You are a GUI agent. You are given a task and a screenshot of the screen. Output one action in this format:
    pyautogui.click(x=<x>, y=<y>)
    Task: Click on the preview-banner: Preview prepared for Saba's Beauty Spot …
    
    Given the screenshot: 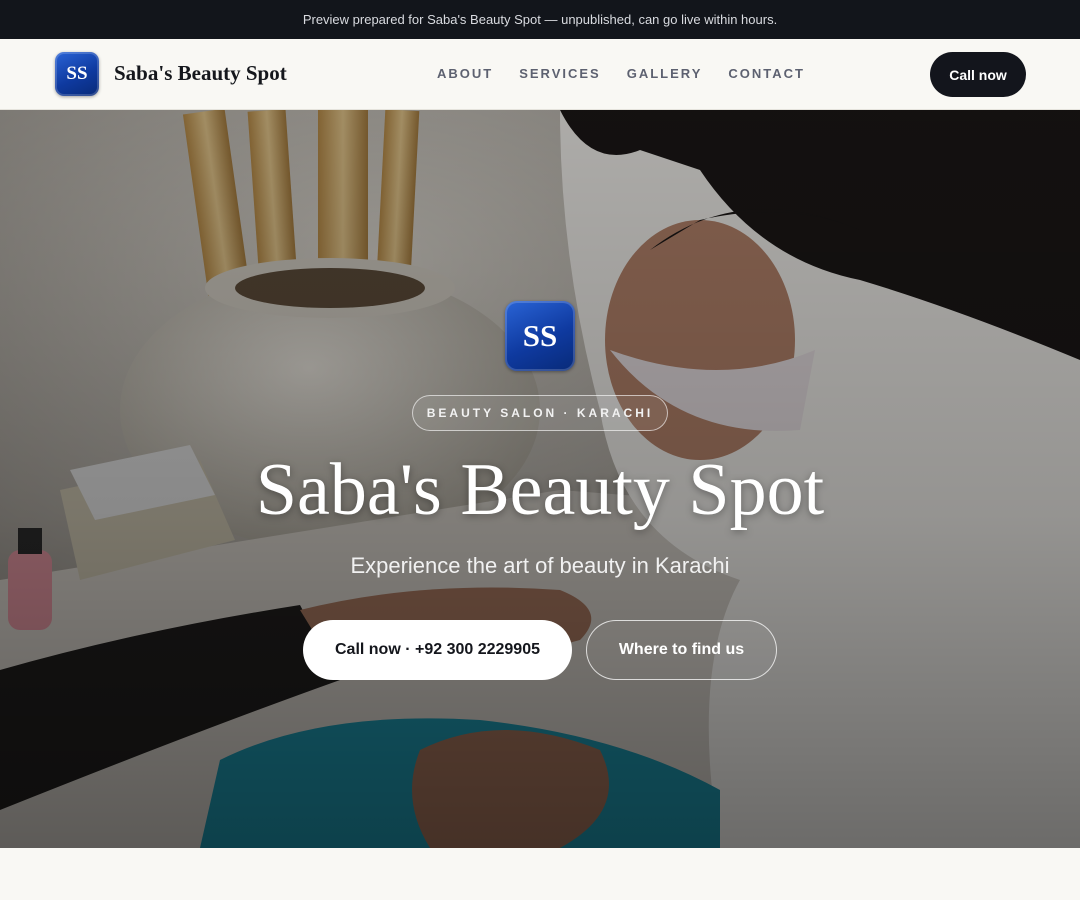 What is the action you would take?
    pyautogui.click(x=540, y=19)
    